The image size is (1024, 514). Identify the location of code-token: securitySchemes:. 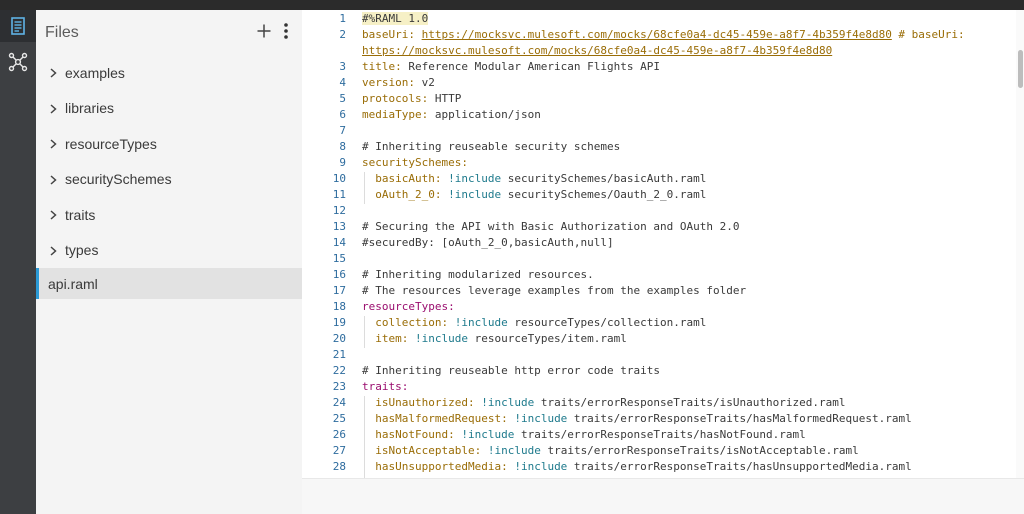
(415, 162).